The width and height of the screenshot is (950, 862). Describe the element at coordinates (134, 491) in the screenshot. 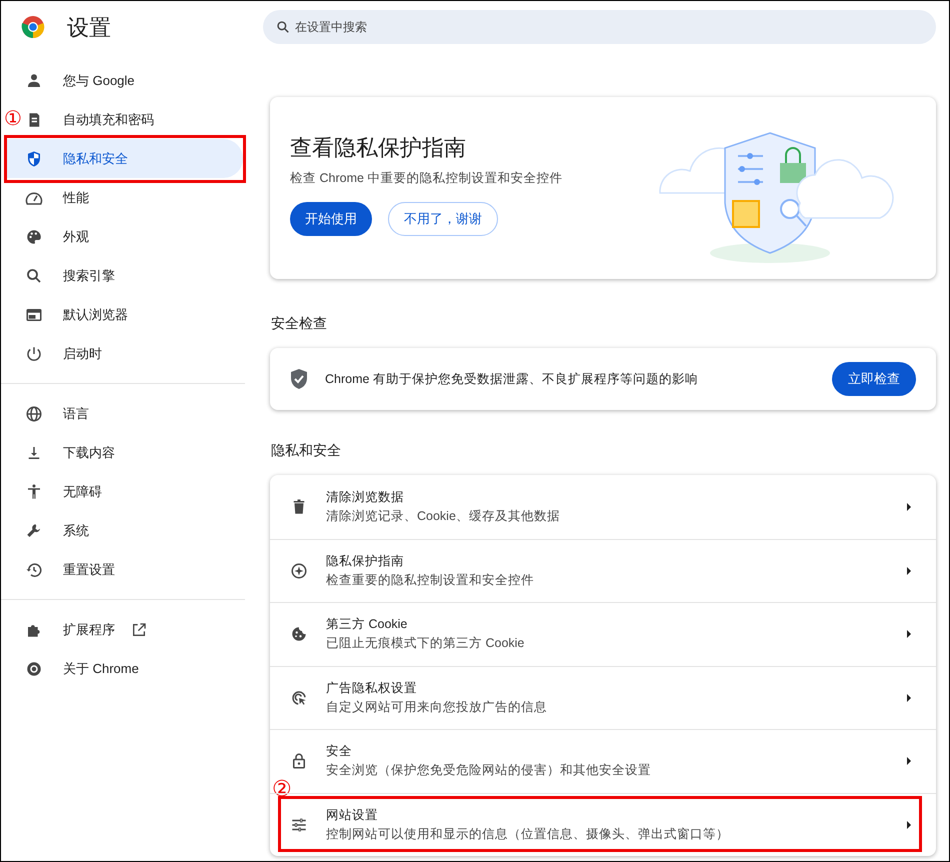

I see `sidebar-item: 无障碍` at that location.